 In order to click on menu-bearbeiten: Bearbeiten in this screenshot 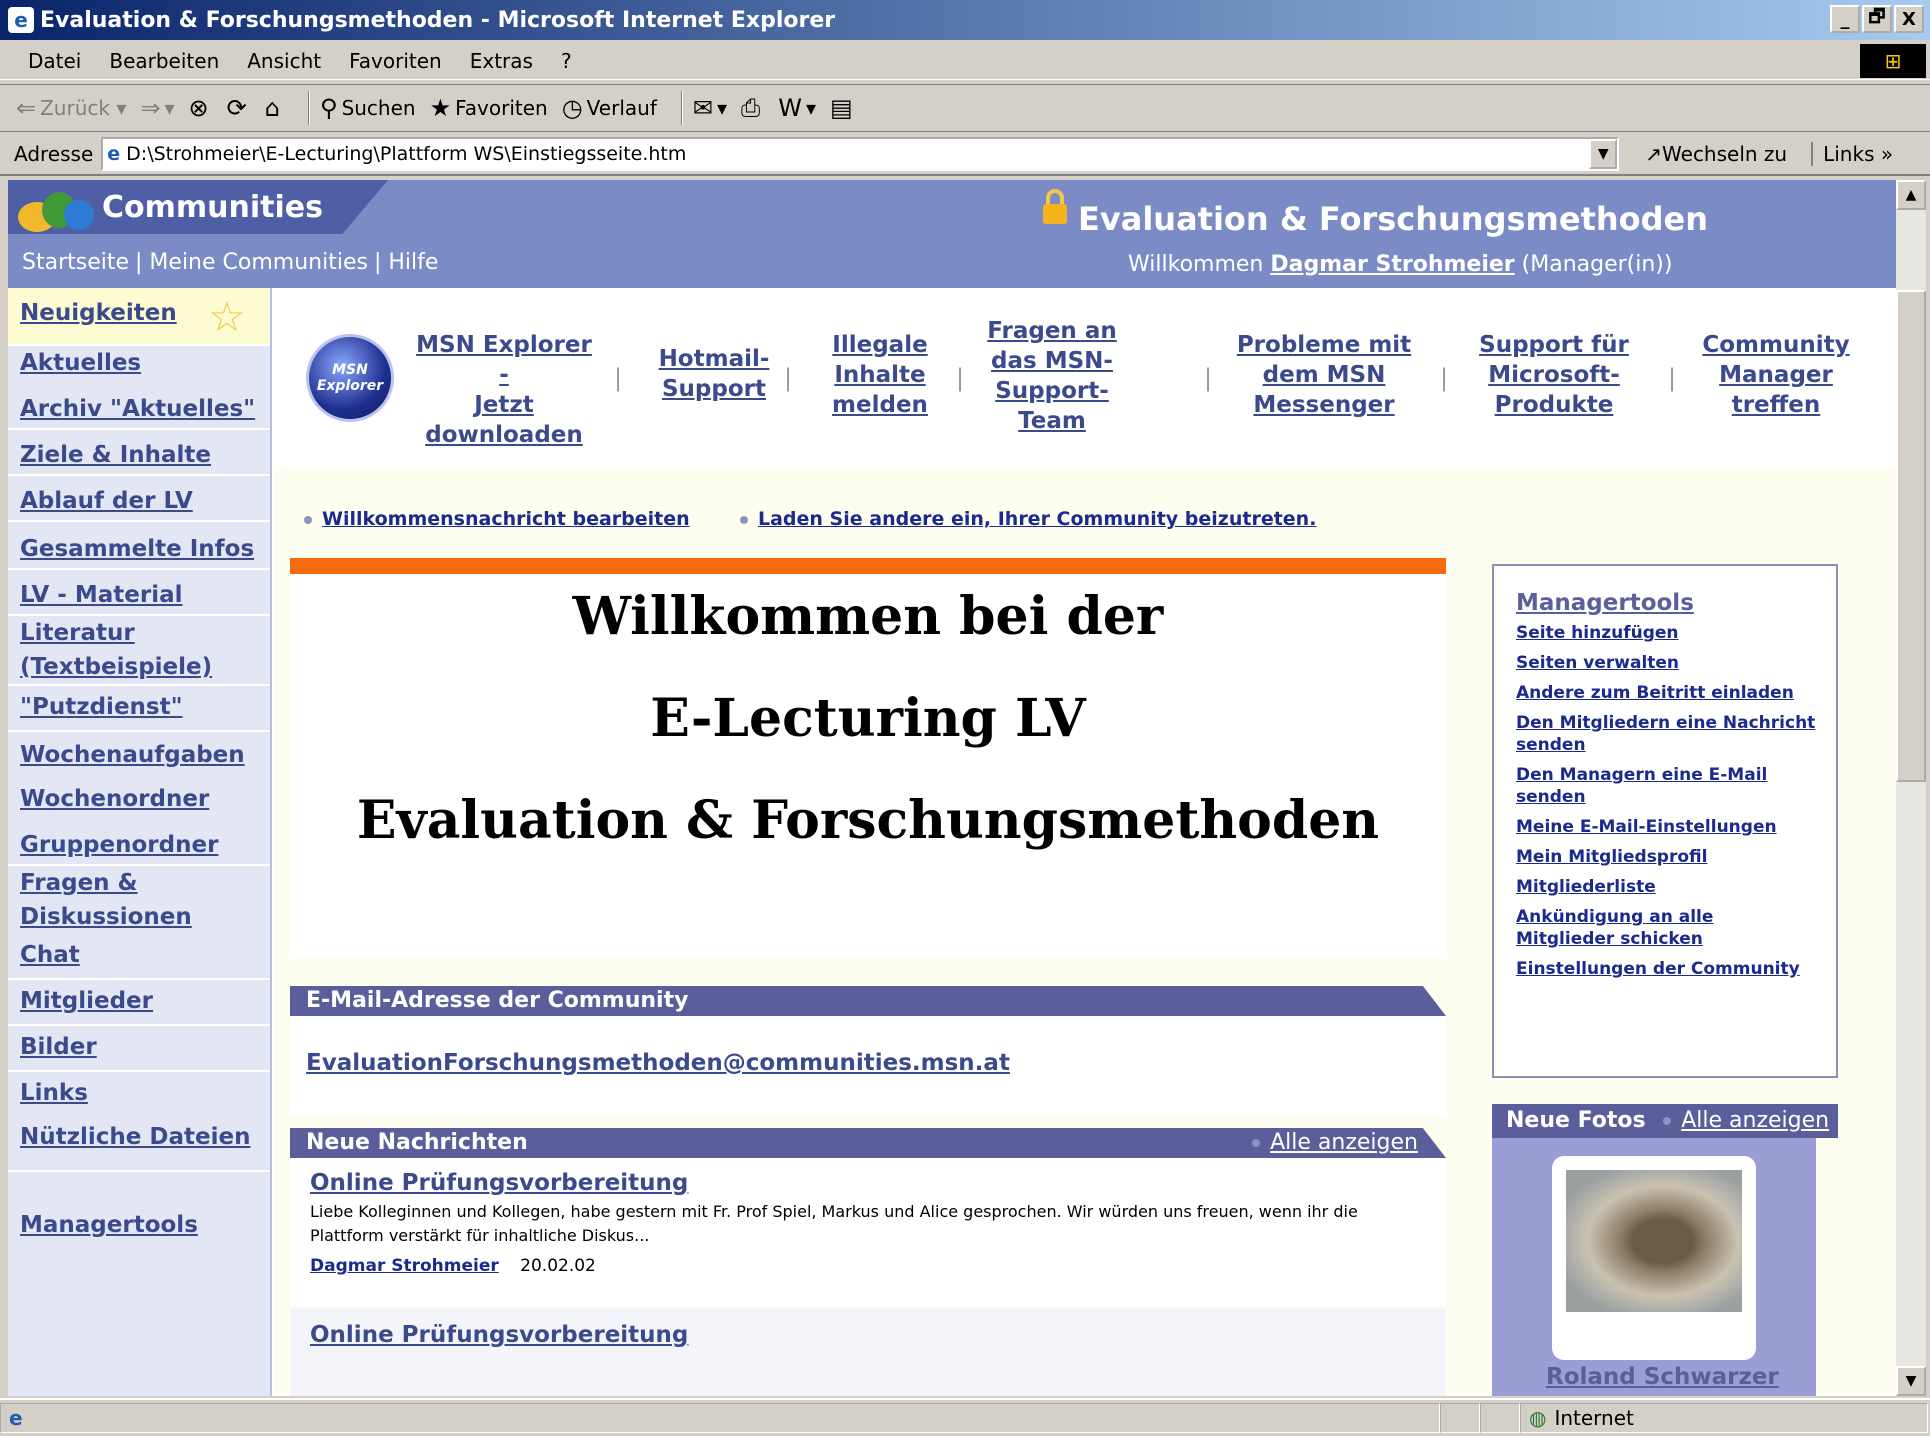, I will do `click(164, 61)`.